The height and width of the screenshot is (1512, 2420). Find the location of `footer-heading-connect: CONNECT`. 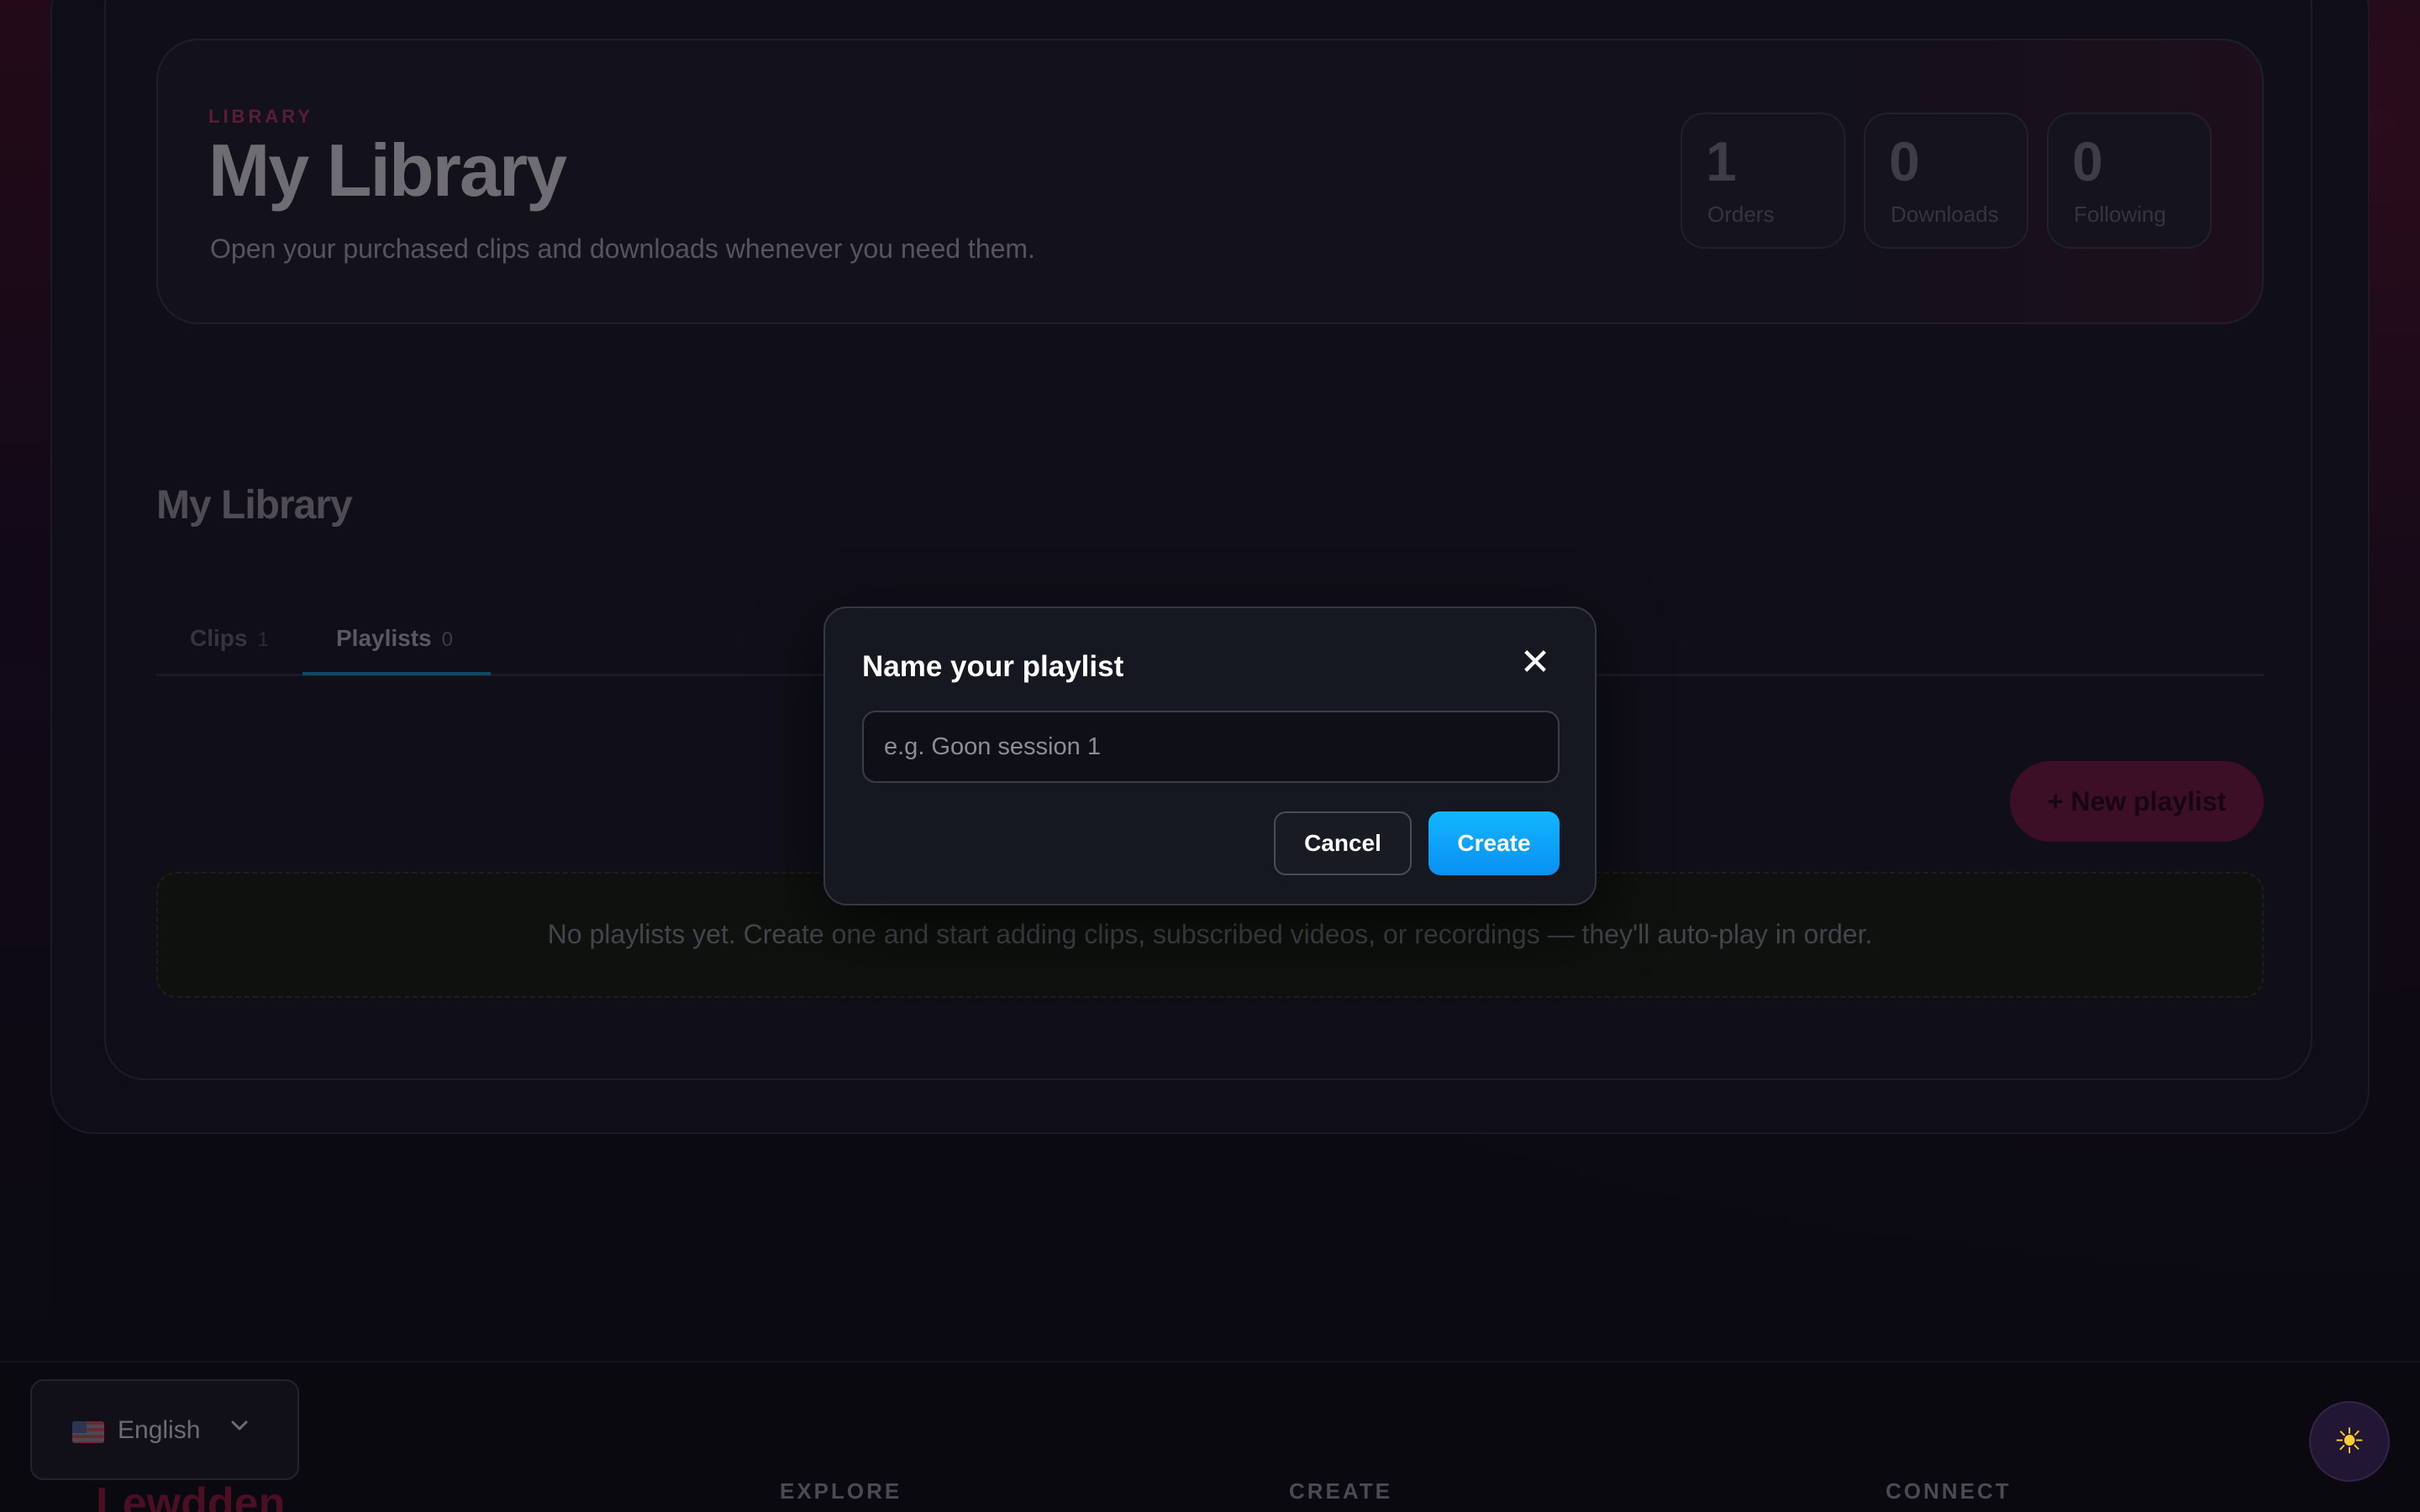

footer-heading-connect: CONNECT is located at coordinates (1949, 1491).